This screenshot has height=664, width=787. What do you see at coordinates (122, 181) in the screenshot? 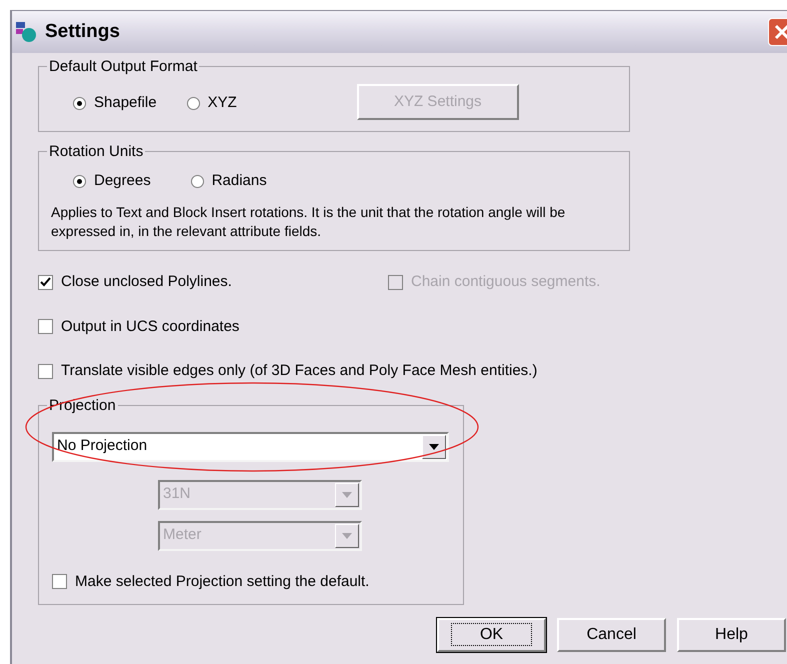
I see `radio-label: Degrees` at bounding box center [122, 181].